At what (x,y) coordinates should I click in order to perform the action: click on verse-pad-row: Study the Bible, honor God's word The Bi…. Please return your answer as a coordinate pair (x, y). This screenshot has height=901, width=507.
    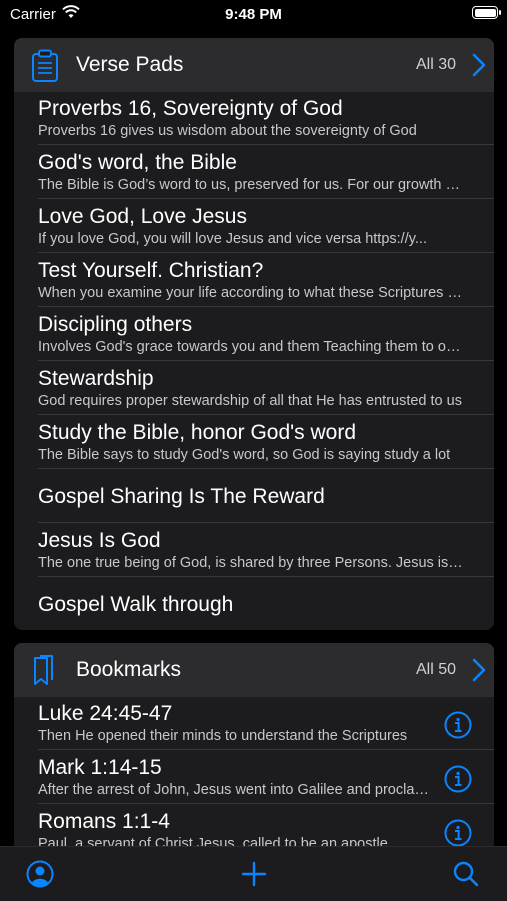
    Looking at the image, I should click on (266, 442).